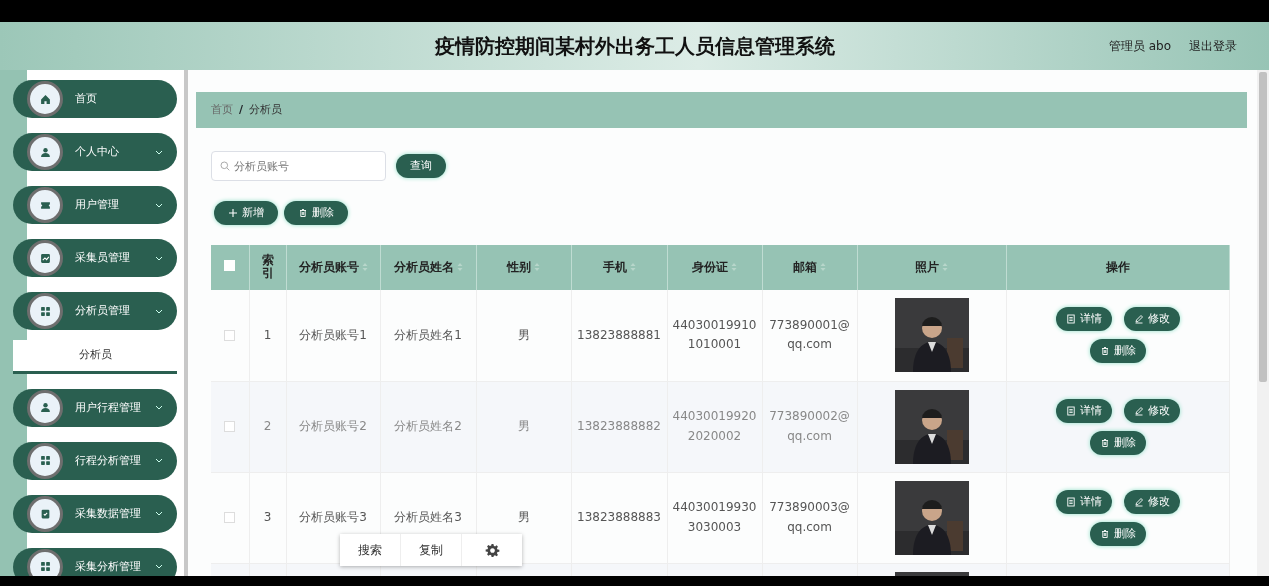 The width and height of the screenshot is (1269, 586). I want to click on search-icon, so click(225, 166).